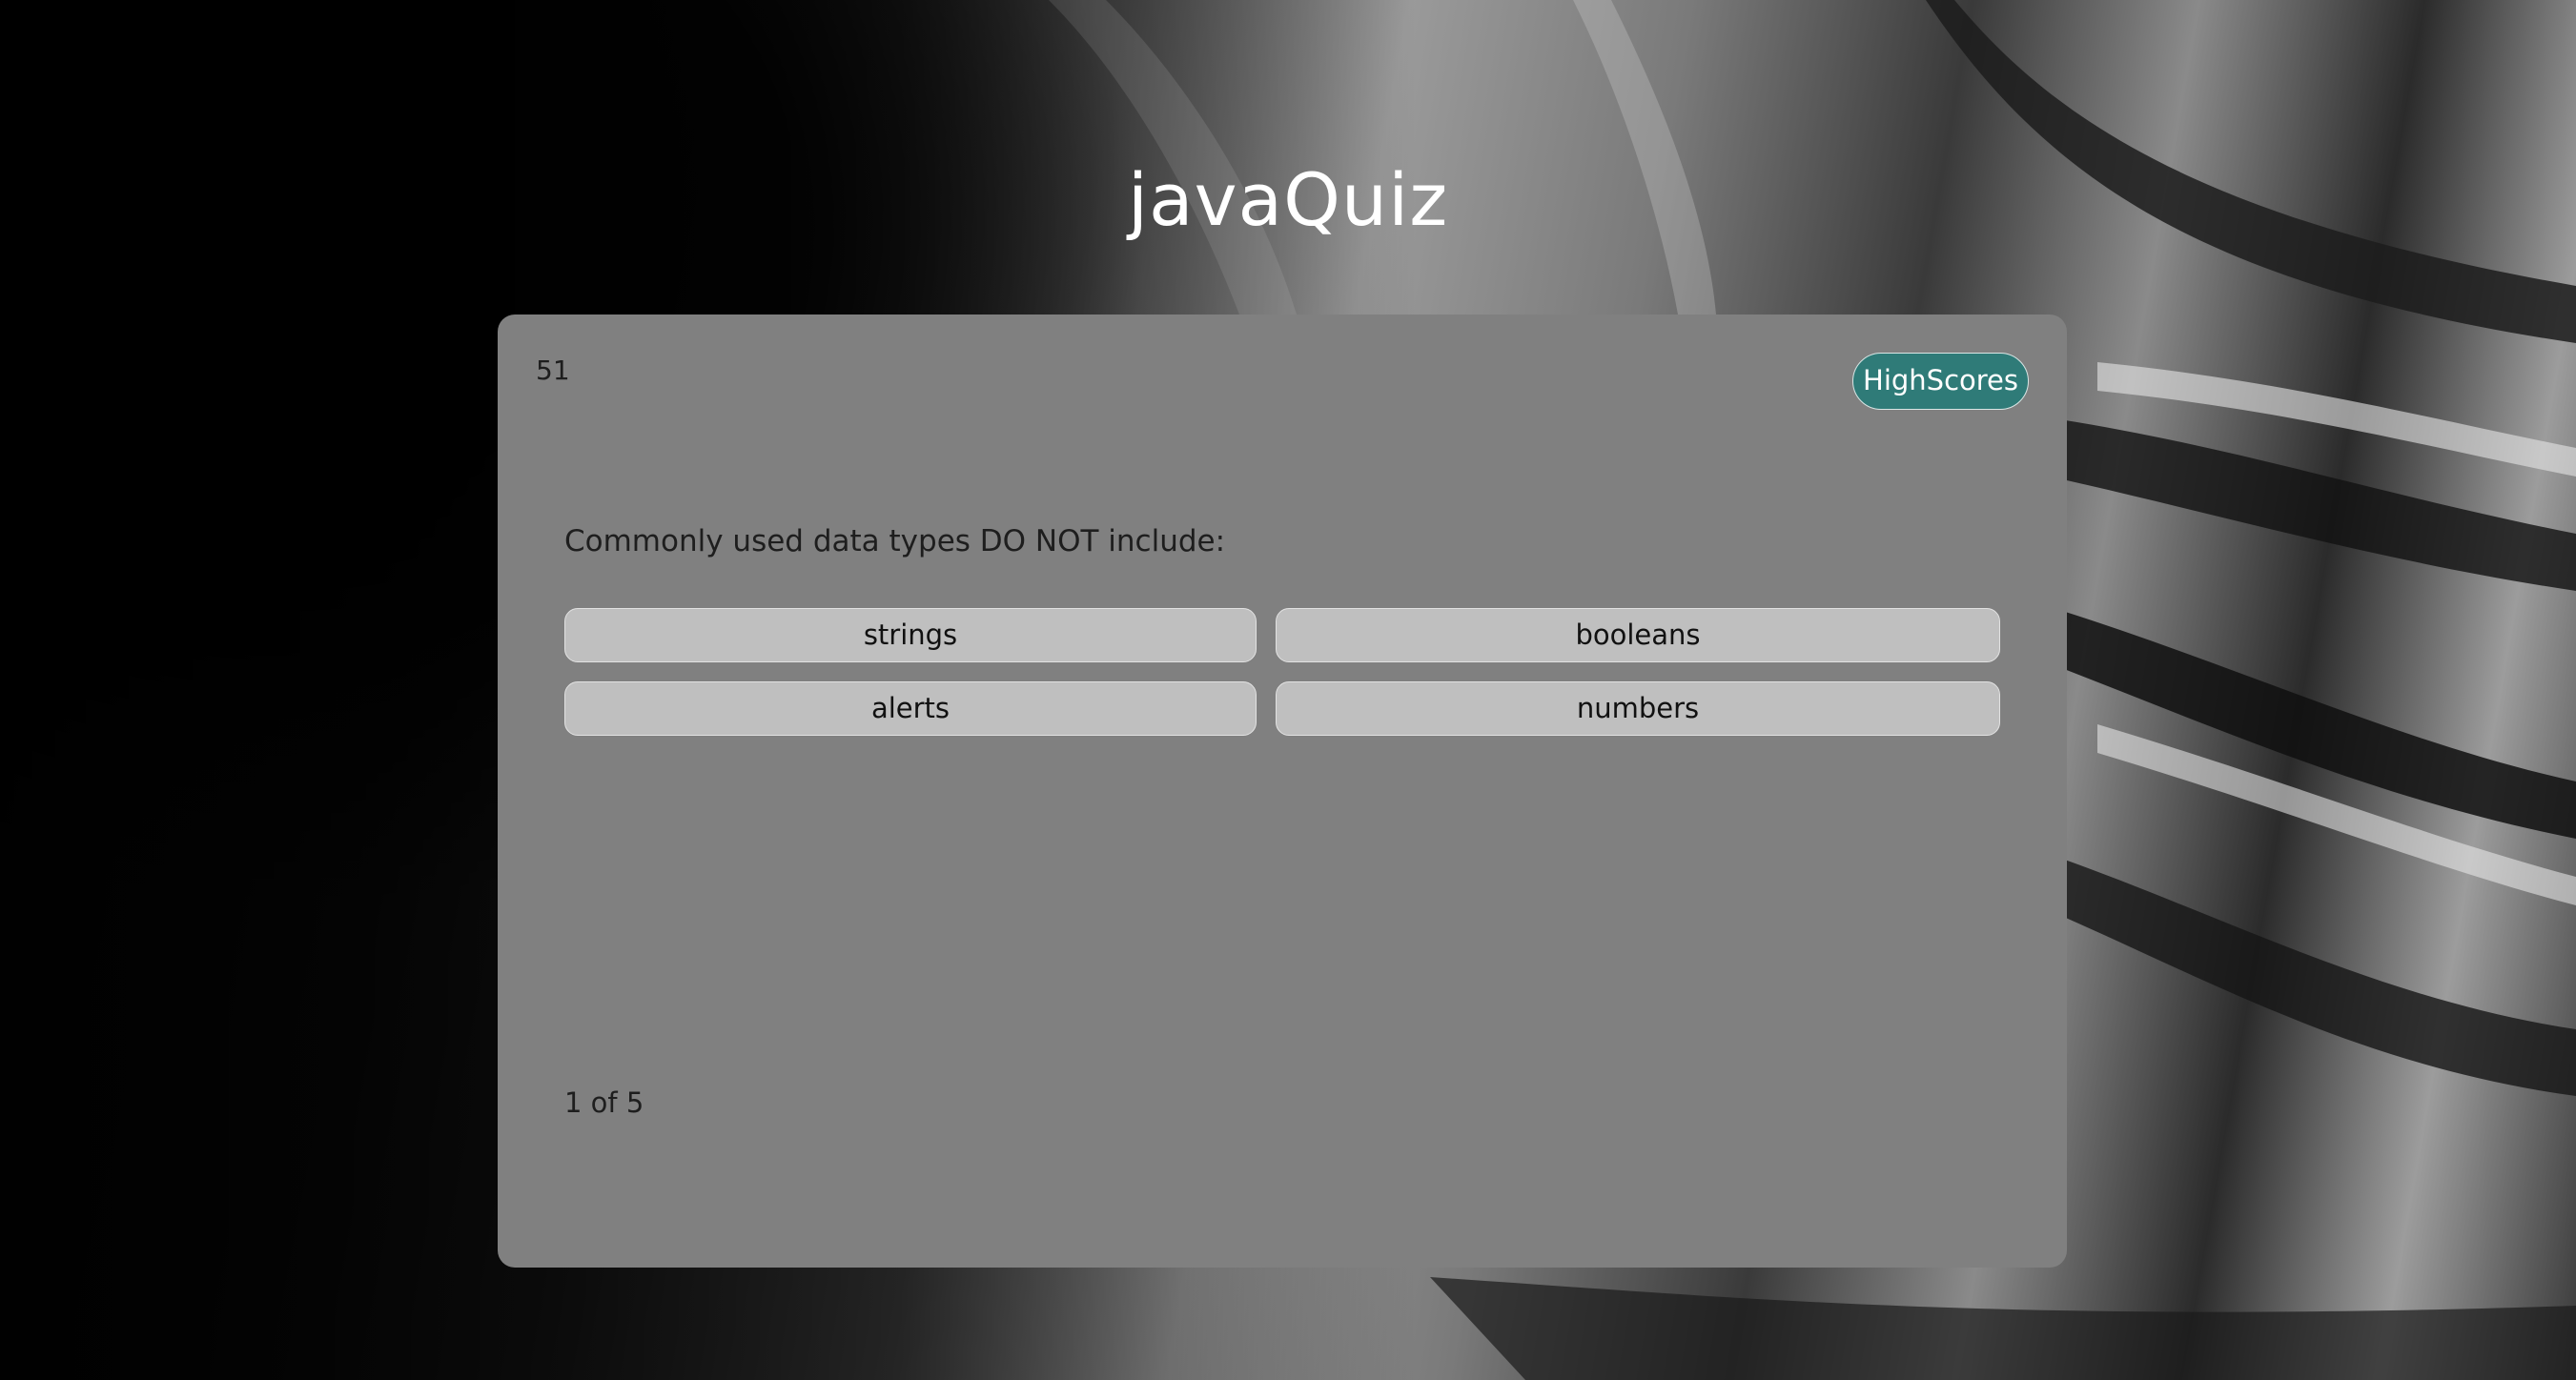  Describe the element at coordinates (604, 1102) in the screenshot. I see `question-progress: 1 of 5` at that location.